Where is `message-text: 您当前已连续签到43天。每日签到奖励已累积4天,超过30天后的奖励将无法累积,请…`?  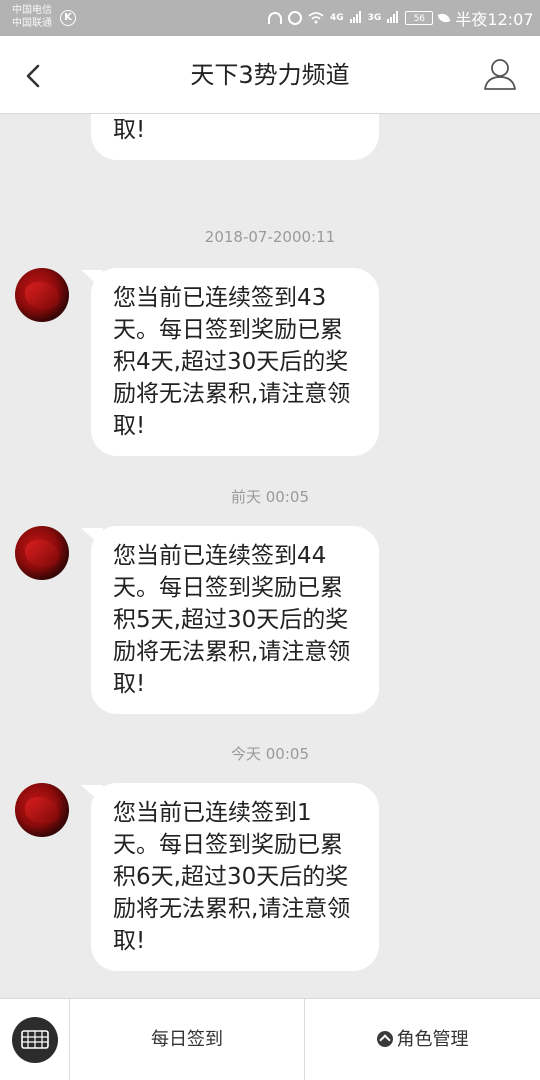
message-text: 您当前已连续签到43天。每日签到奖励已累积4天,超过30天后的奖励将无法累积,请… is located at coordinates (232, 362).